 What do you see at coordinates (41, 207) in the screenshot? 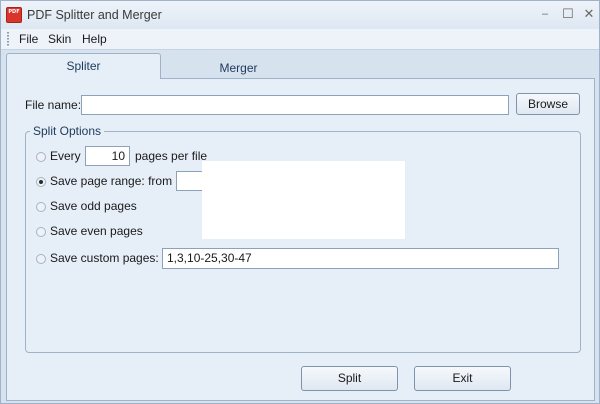
I see `radio-odd-pages` at bounding box center [41, 207].